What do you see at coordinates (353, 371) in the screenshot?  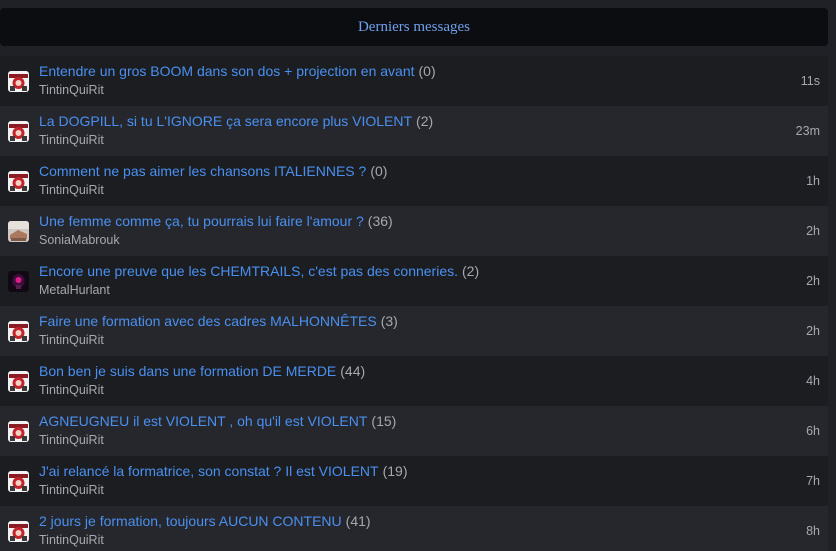 I see `reply-count: (44)` at bounding box center [353, 371].